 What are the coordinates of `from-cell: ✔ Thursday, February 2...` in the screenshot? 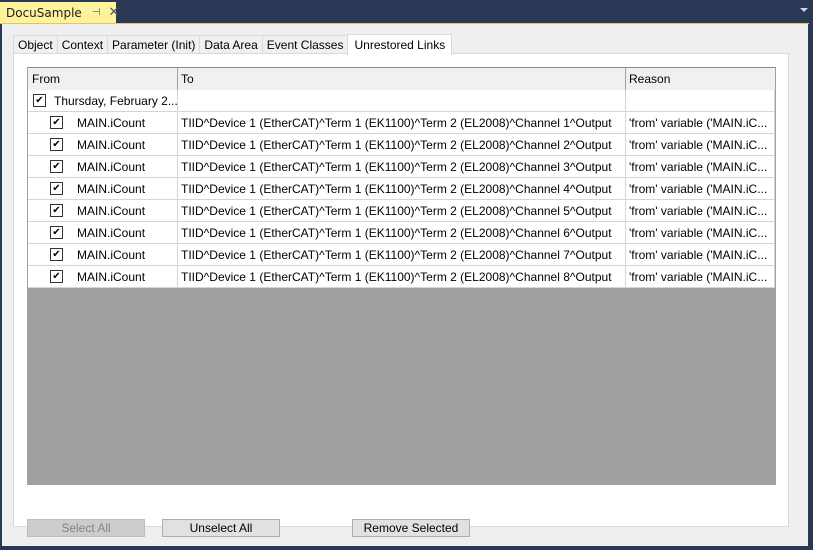 It's located at (103, 101).